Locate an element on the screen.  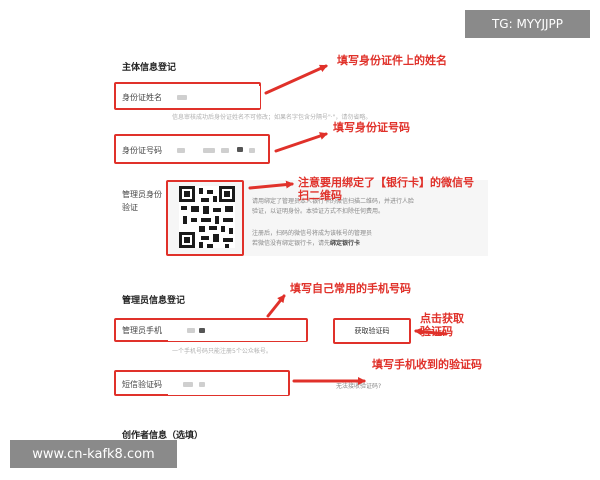
arrow-qr-icon is located at coordinates (271, 185).